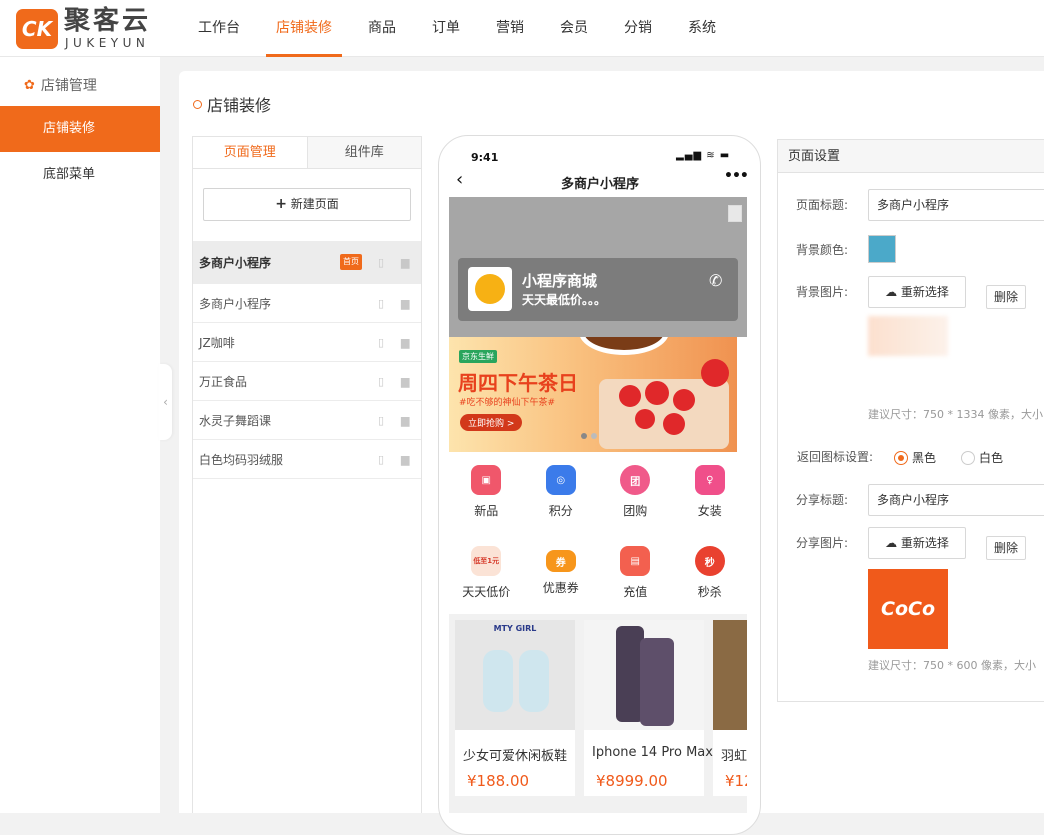 Image resolution: width=1044 pixels, height=835 pixels. What do you see at coordinates (635, 511) in the screenshot?
I see `grid-label: 团购` at bounding box center [635, 511].